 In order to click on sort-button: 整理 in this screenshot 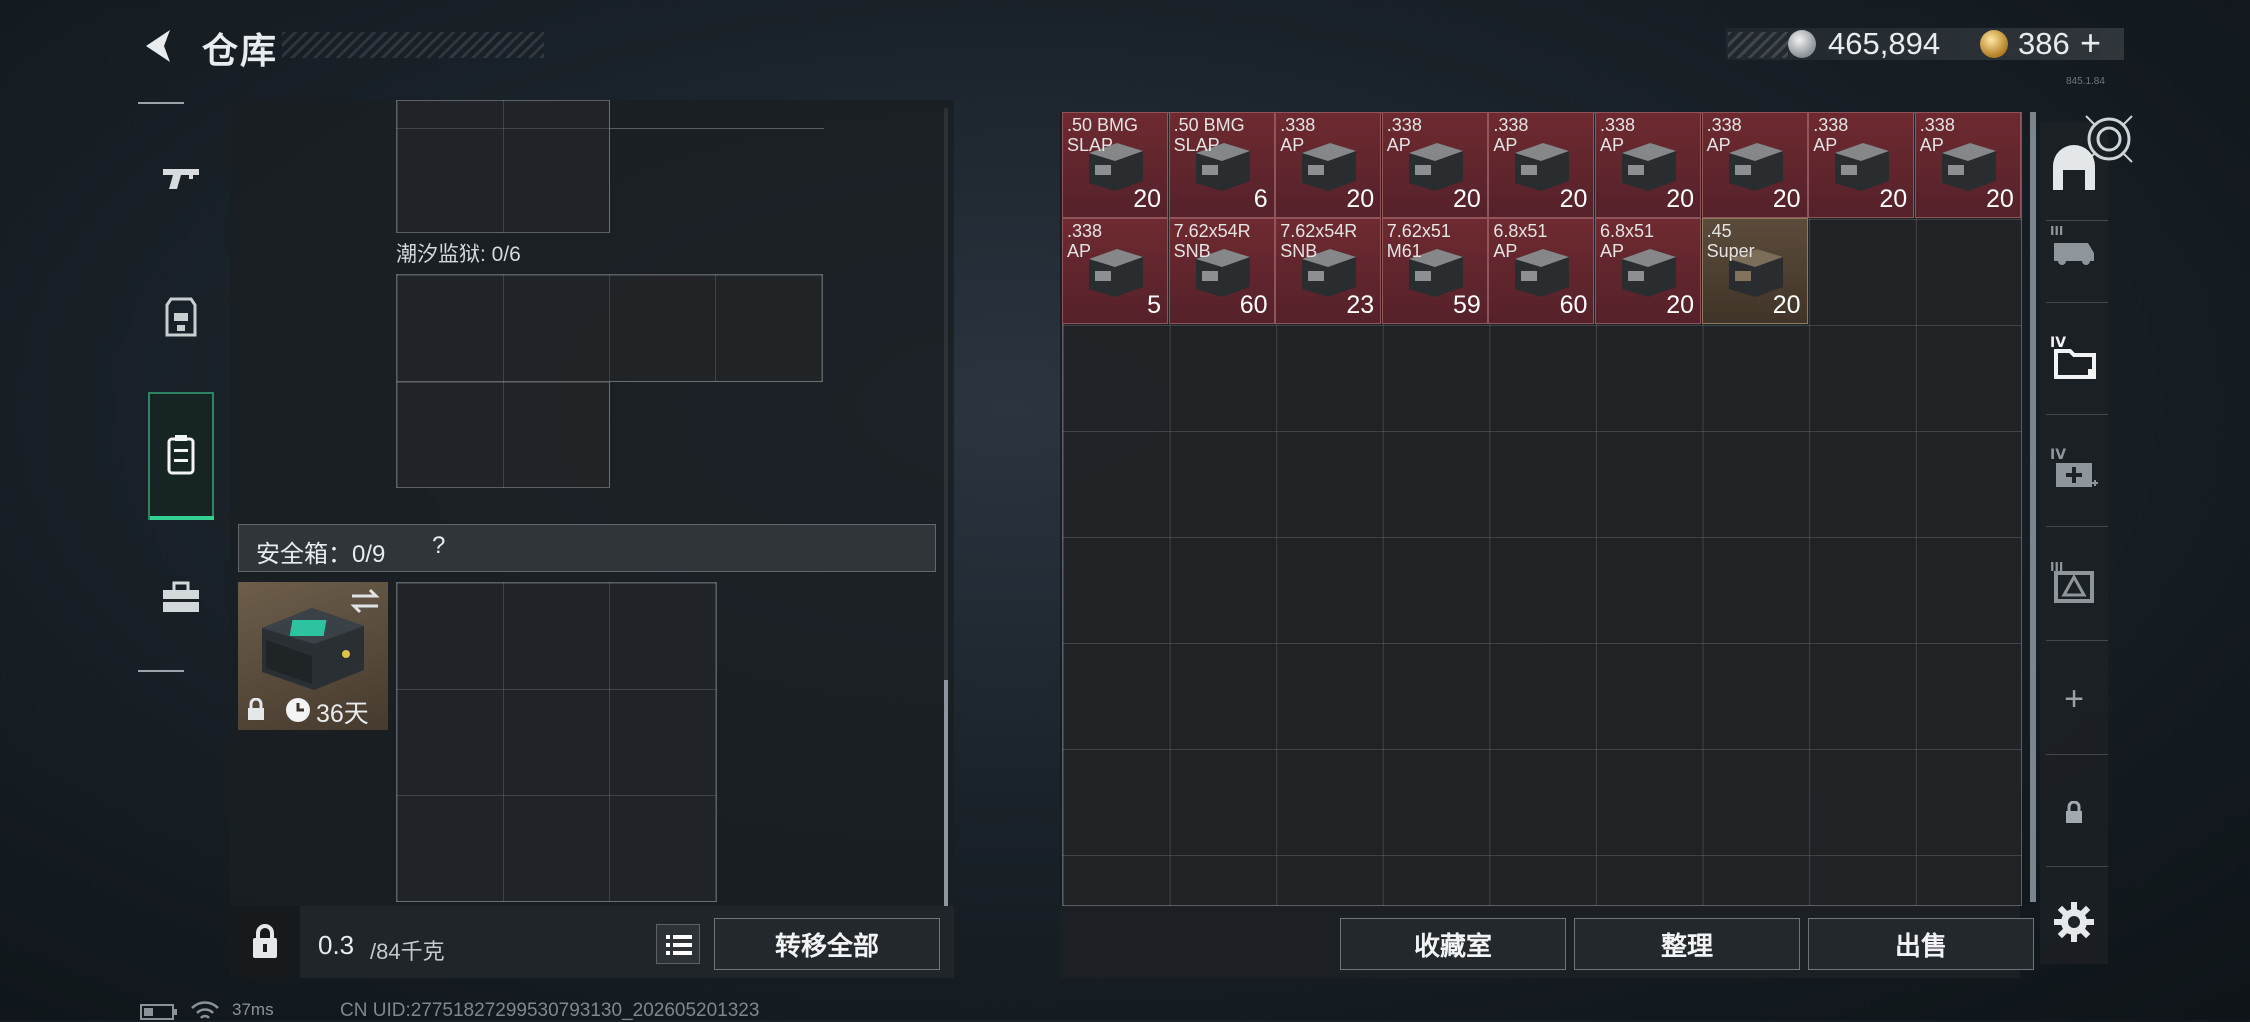, I will do `click(1687, 944)`.